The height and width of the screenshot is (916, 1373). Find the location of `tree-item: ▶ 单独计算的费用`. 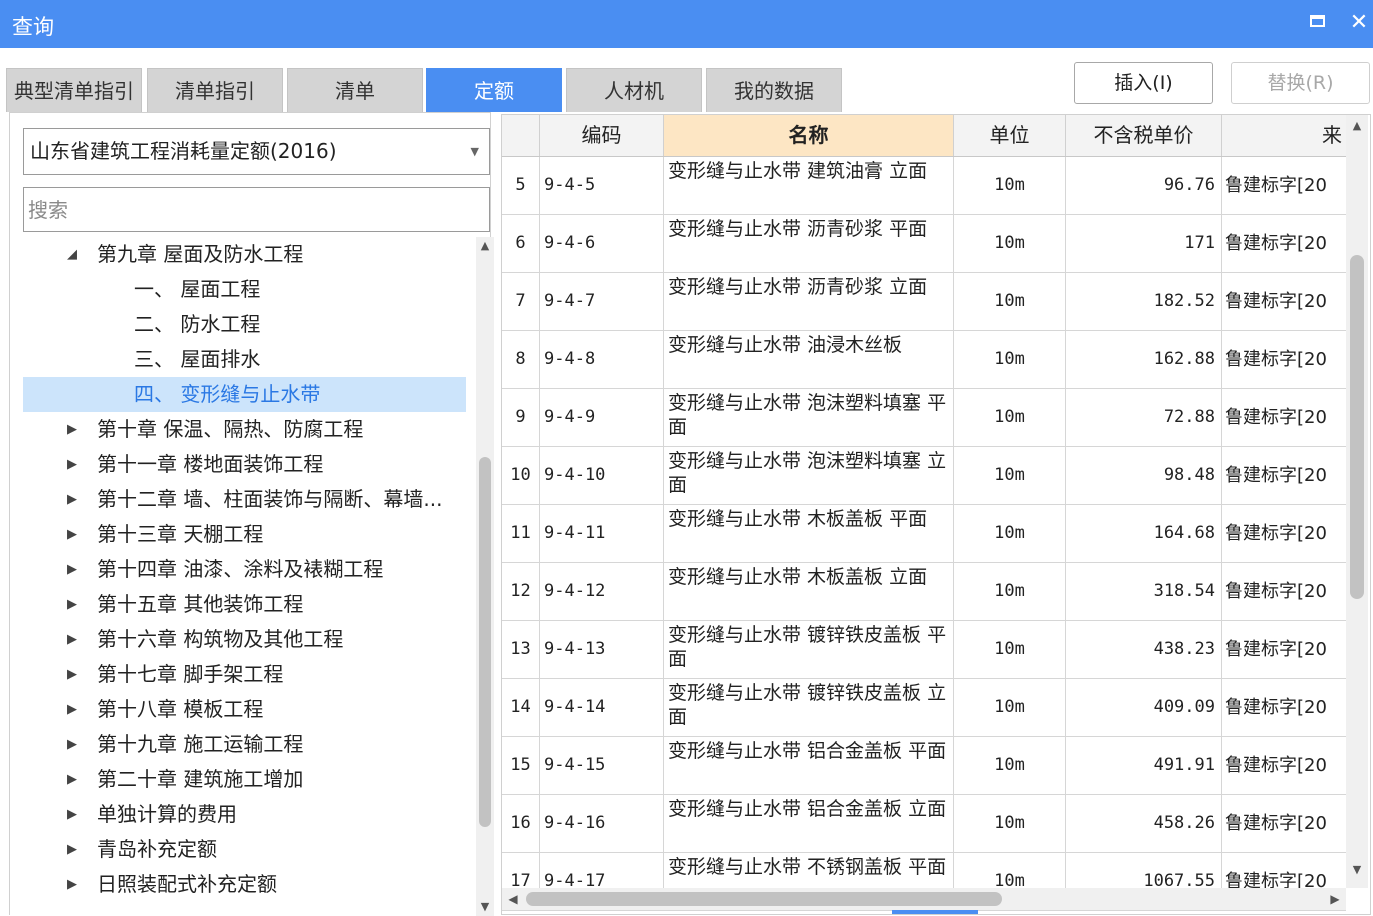

tree-item: ▶ 单独计算的费用 is located at coordinates (244, 814).